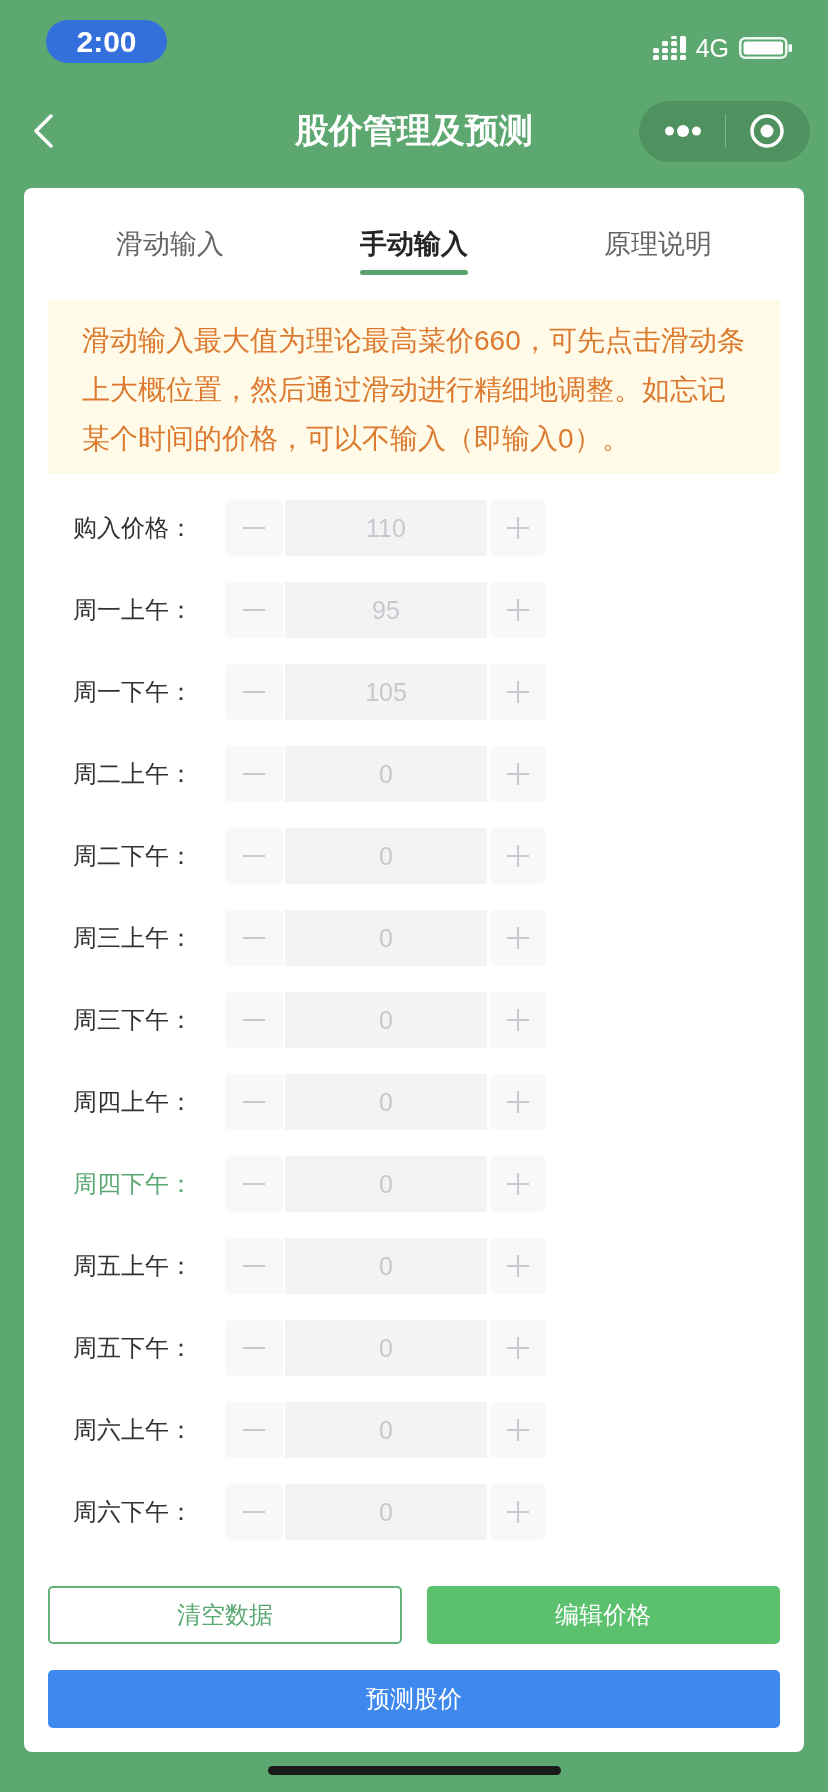  I want to click on action-button: 清空数据, so click(225, 1615).